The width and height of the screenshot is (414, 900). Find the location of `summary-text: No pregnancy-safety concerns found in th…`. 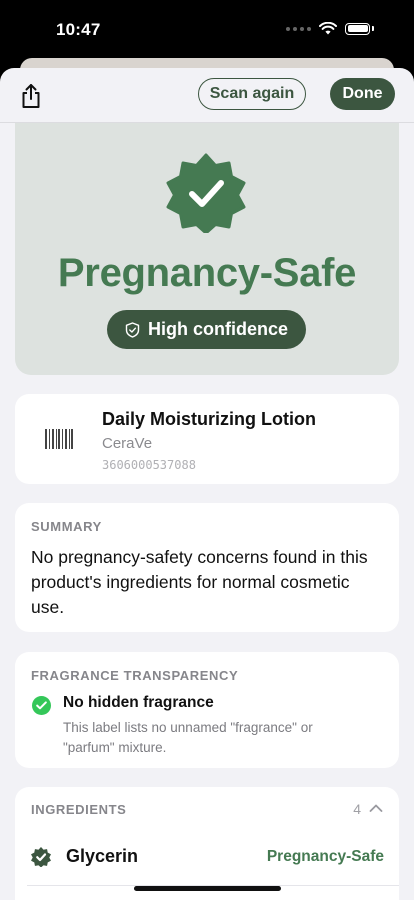

summary-text: No pregnancy-safety concerns found in th… is located at coordinates (199, 582).